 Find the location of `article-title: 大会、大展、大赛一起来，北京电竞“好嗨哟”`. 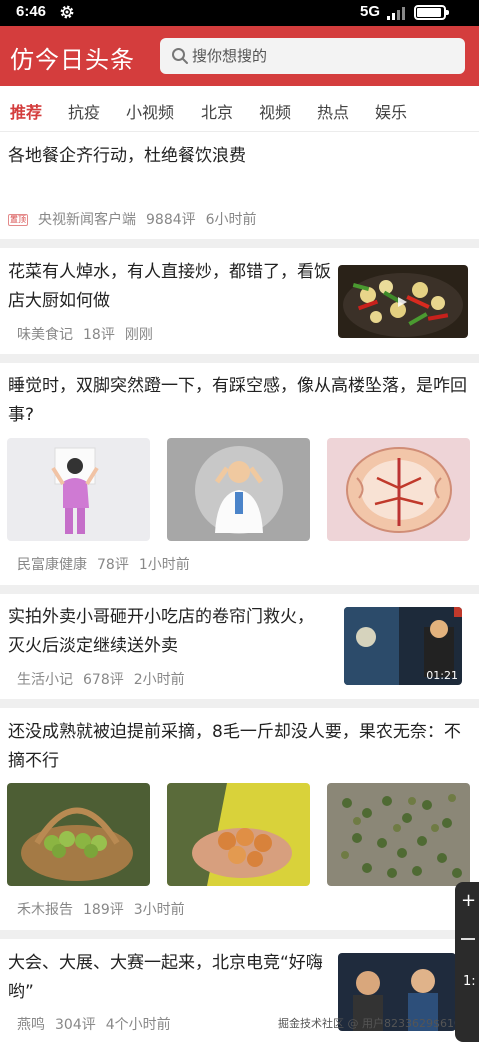

article-title: 大会、大展、大赛一起来，北京电竞“好嗨哟” is located at coordinates (165, 977).